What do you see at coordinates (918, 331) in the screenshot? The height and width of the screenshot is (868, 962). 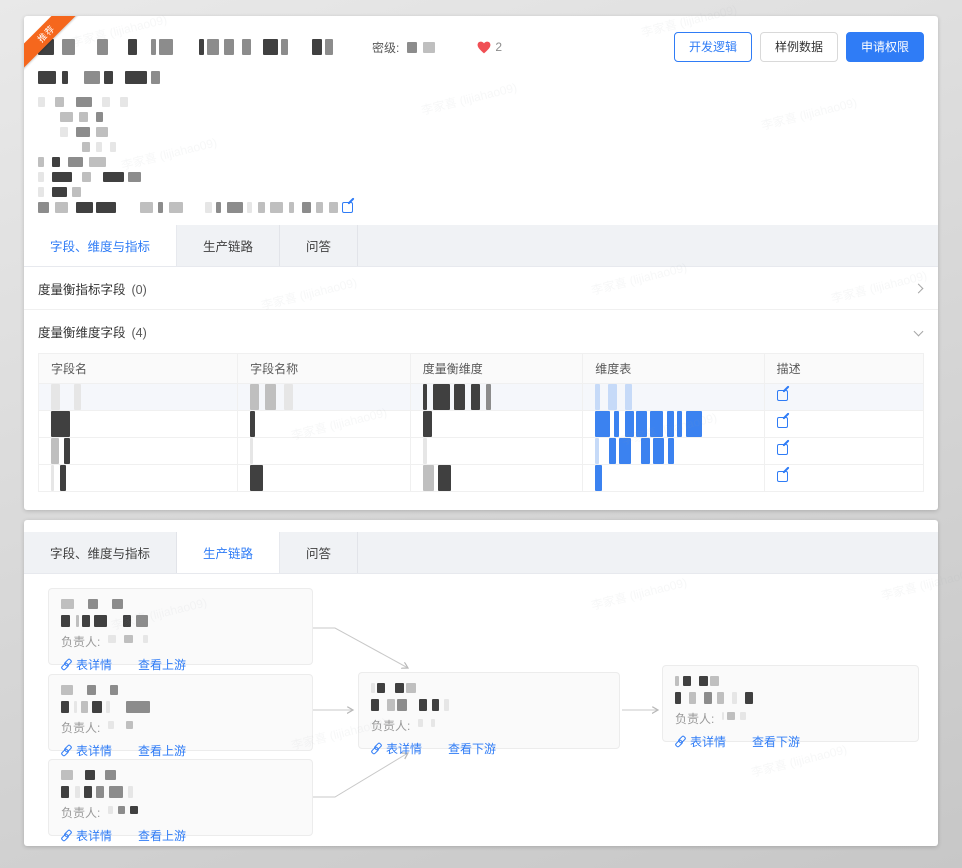 I see `chevron-down-icon` at bounding box center [918, 331].